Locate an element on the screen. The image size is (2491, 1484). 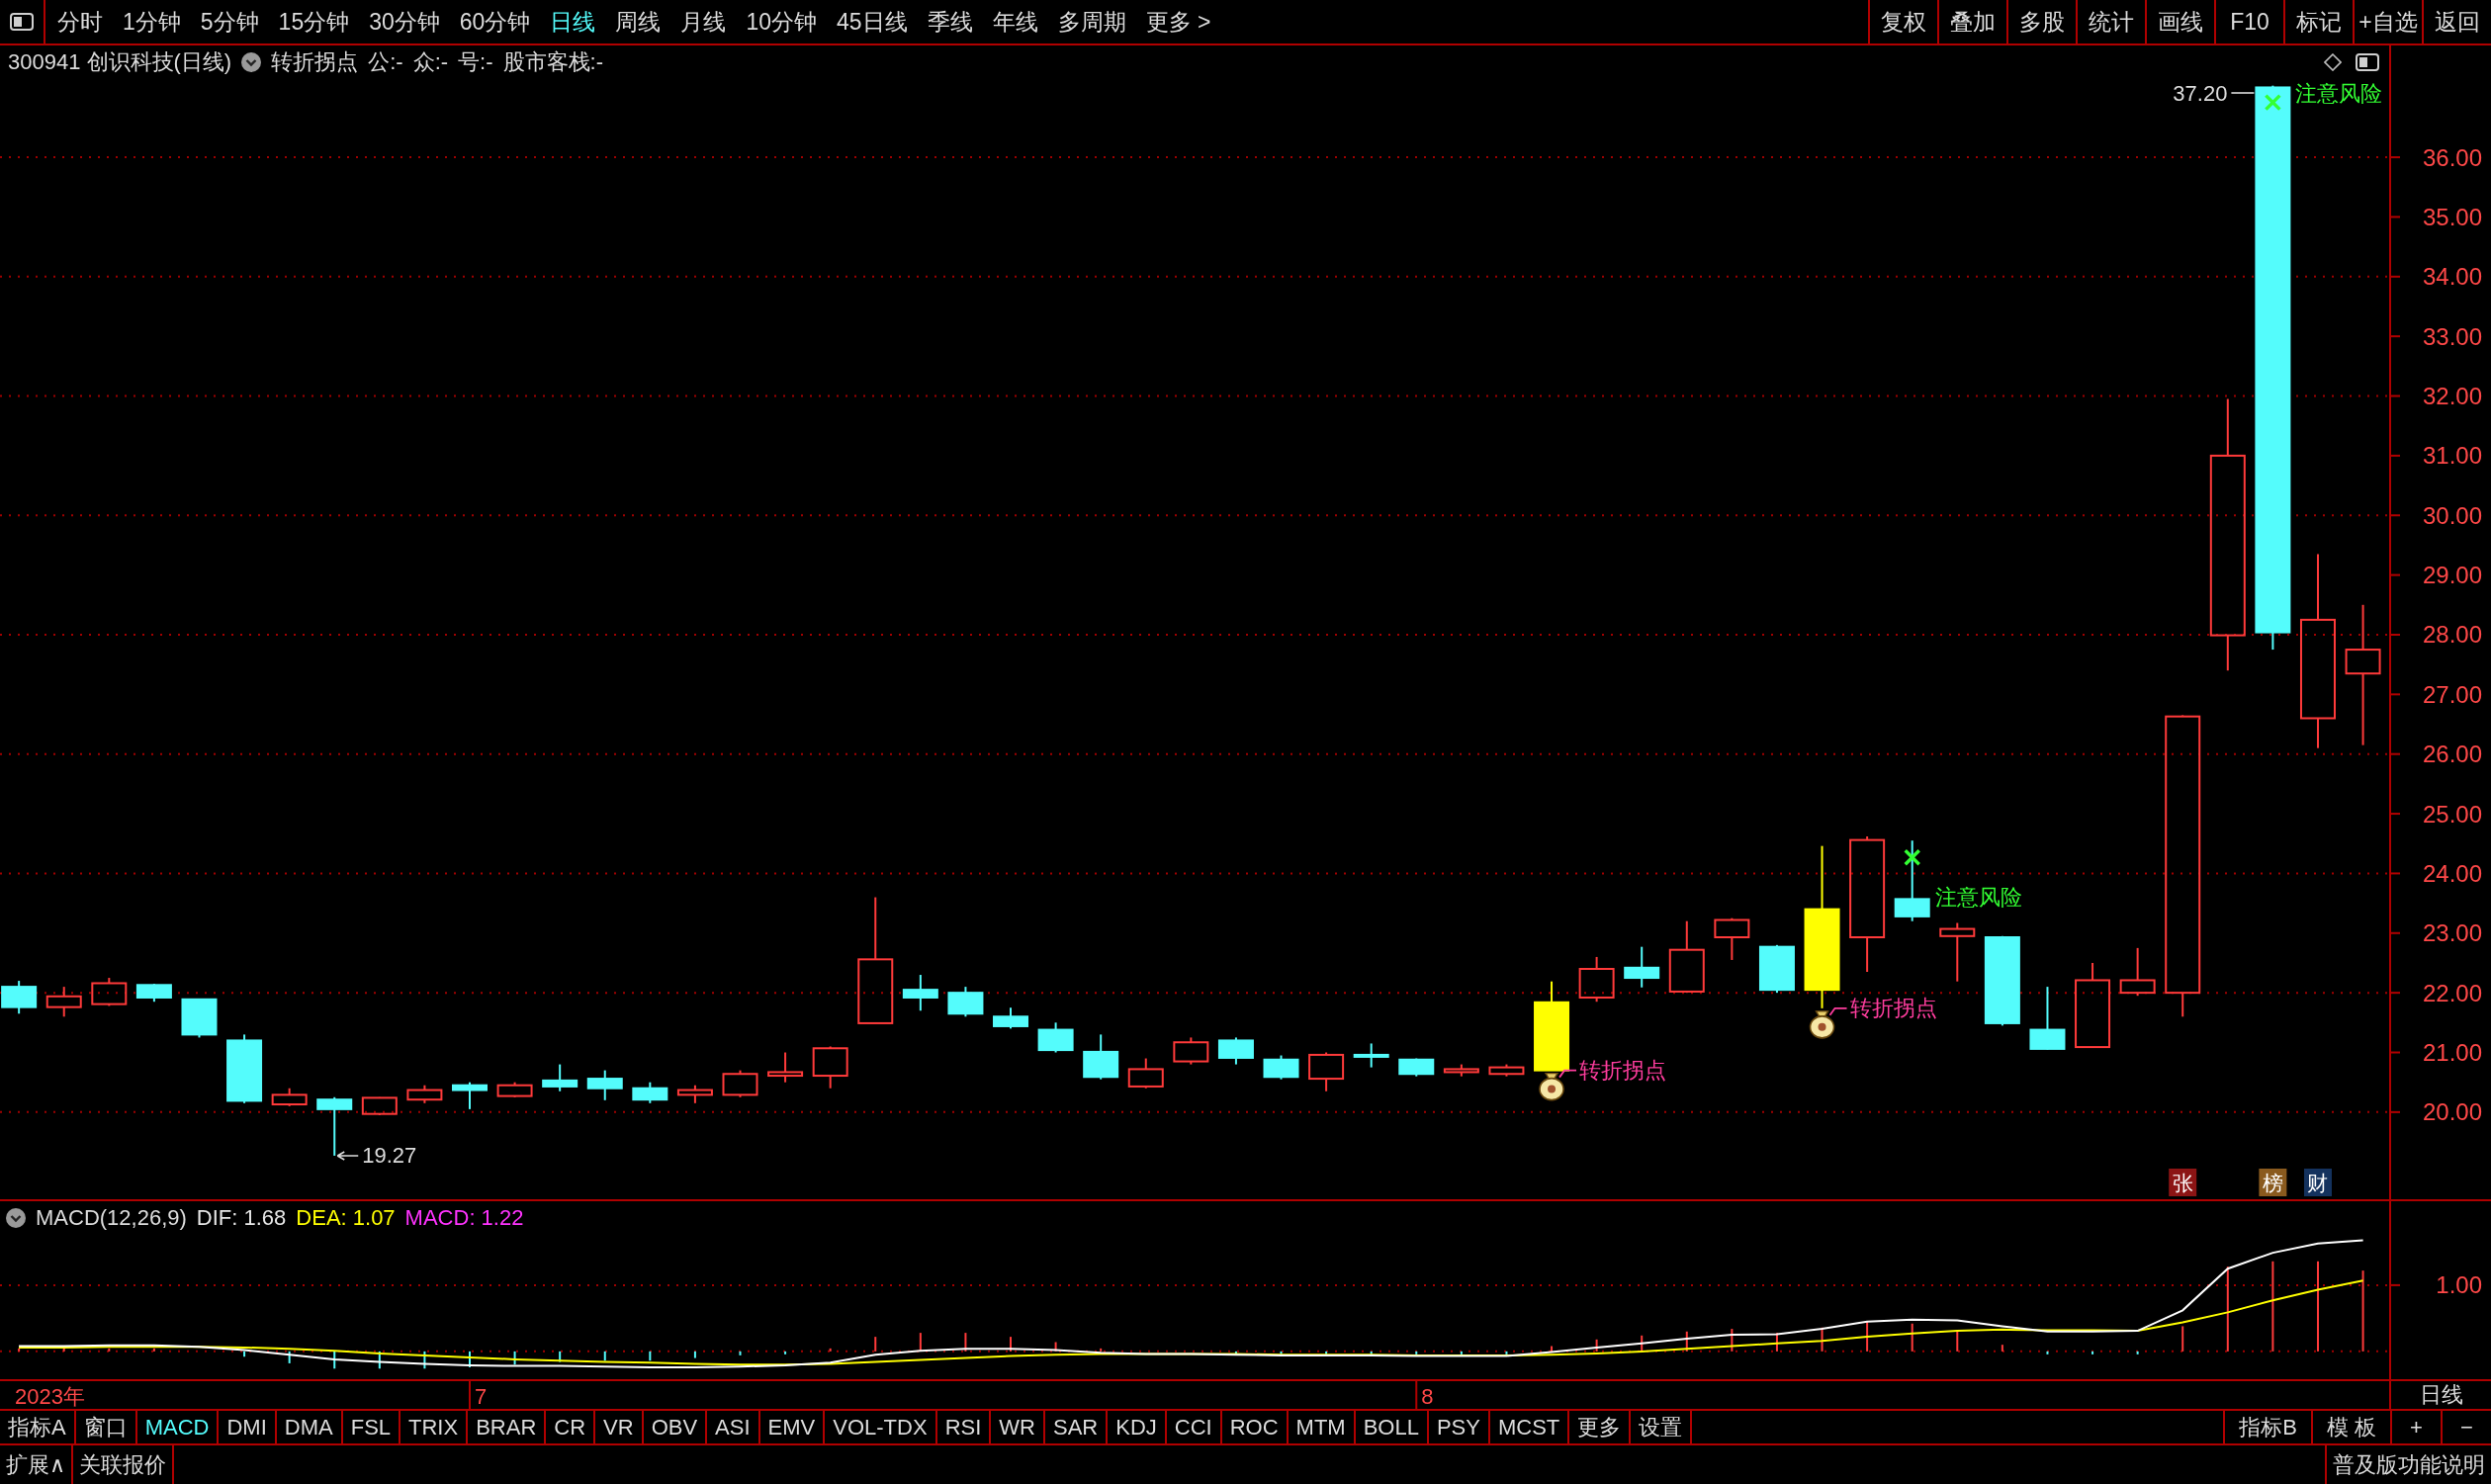
axis-label: 21.00 is located at coordinates (2452, 1052).